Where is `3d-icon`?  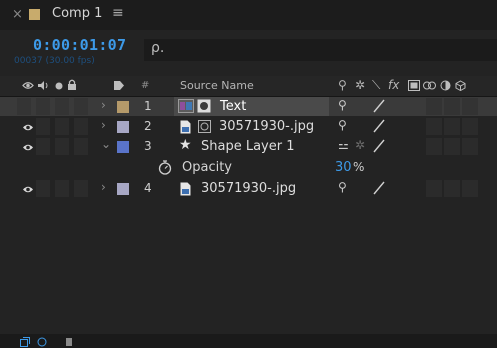
3d-icon is located at coordinates (460, 85).